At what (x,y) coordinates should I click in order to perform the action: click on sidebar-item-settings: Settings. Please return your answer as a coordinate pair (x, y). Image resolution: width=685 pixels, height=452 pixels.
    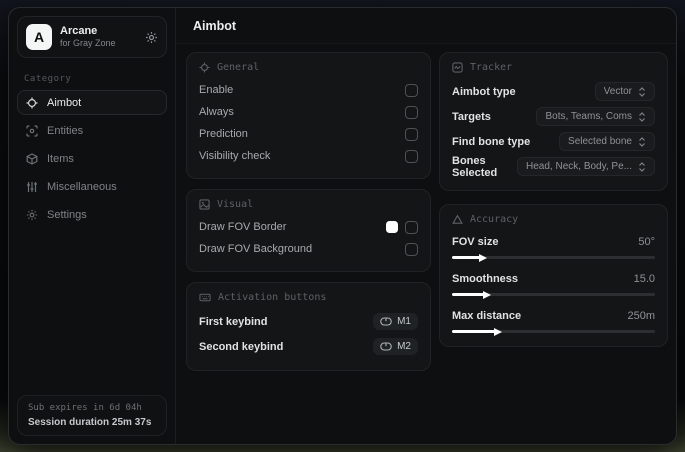
    Looking at the image, I should click on (92, 214).